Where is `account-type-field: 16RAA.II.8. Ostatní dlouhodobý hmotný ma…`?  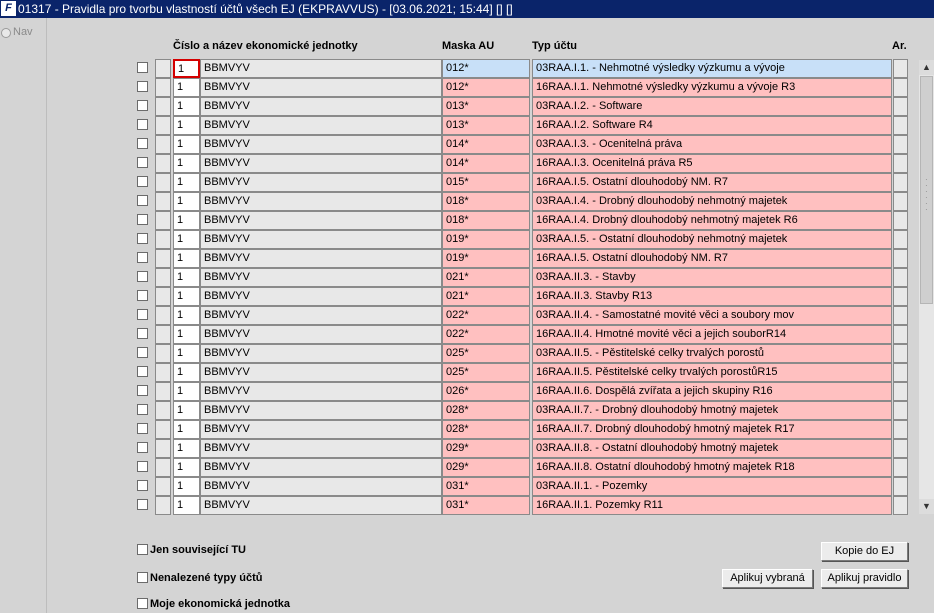 account-type-field: 16RAA.II.8. Ostatní dlouhodobý hmotný ma… is located at coordinates (712, 467).